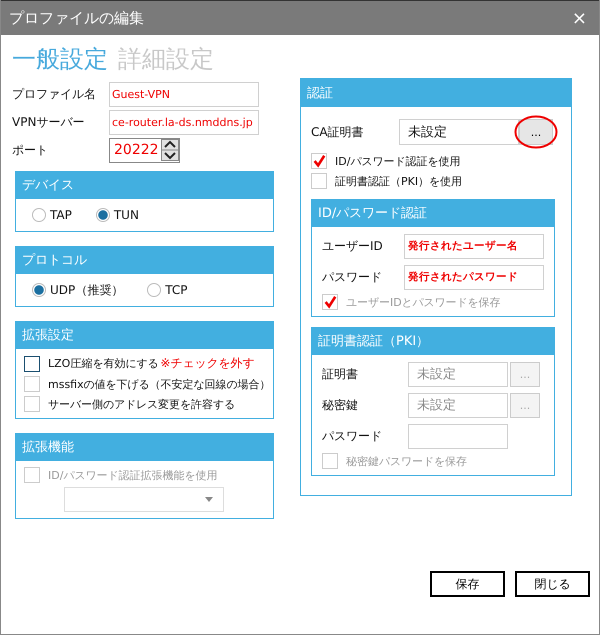  I want to click on group-header: 拡張機能, so click(144, 447).